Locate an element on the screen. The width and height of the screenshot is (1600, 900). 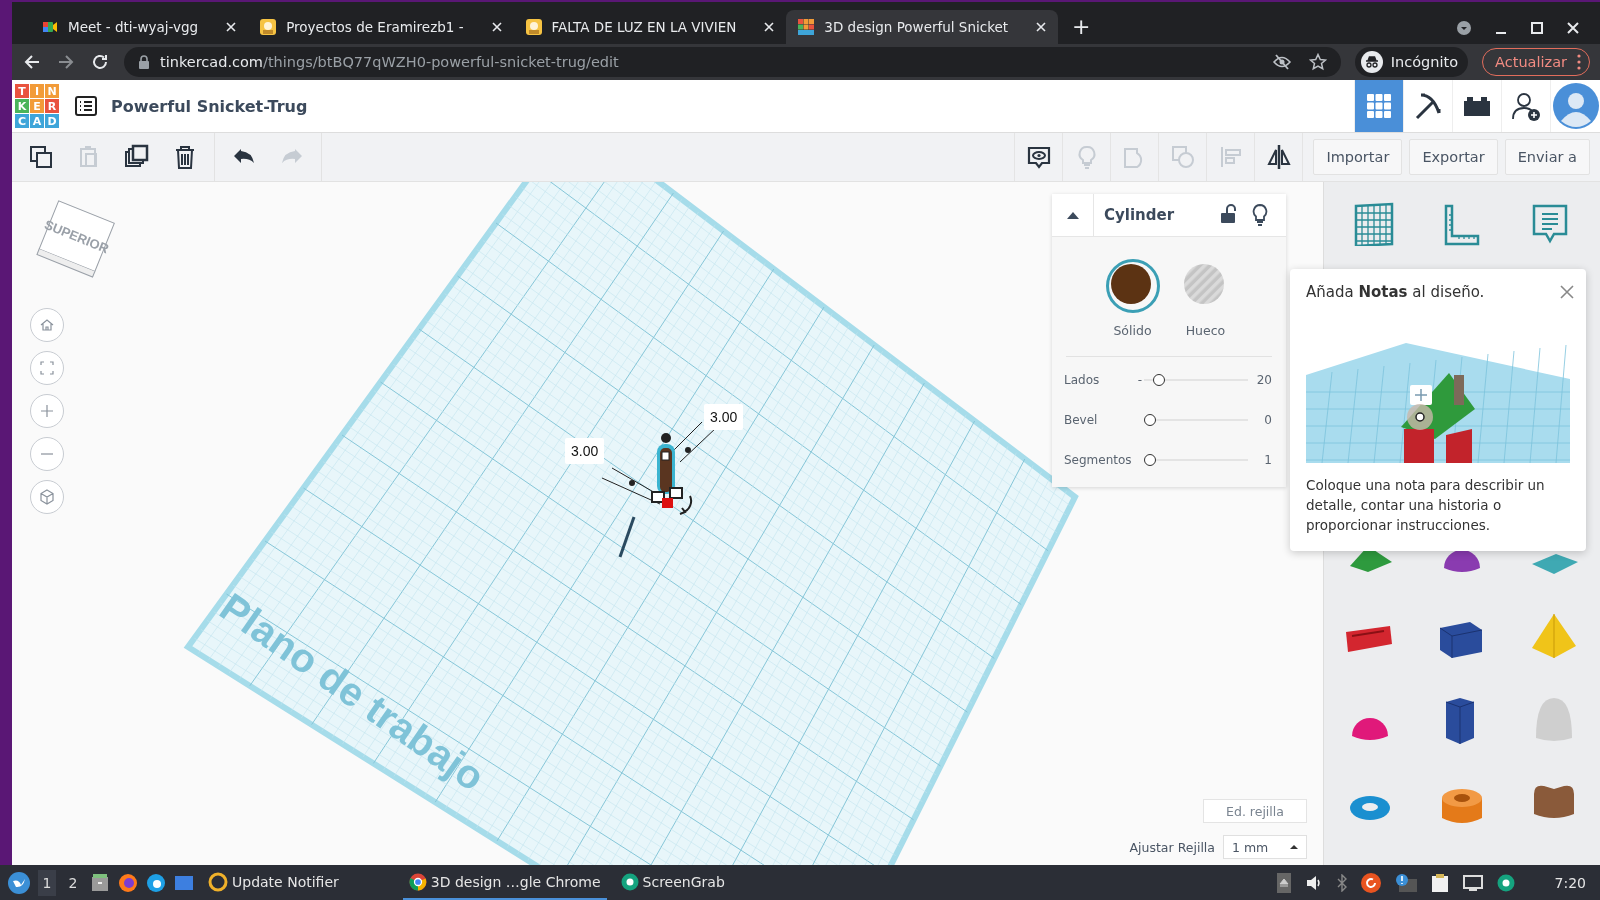
logo-letter: N is located at coordinates (52, 91).